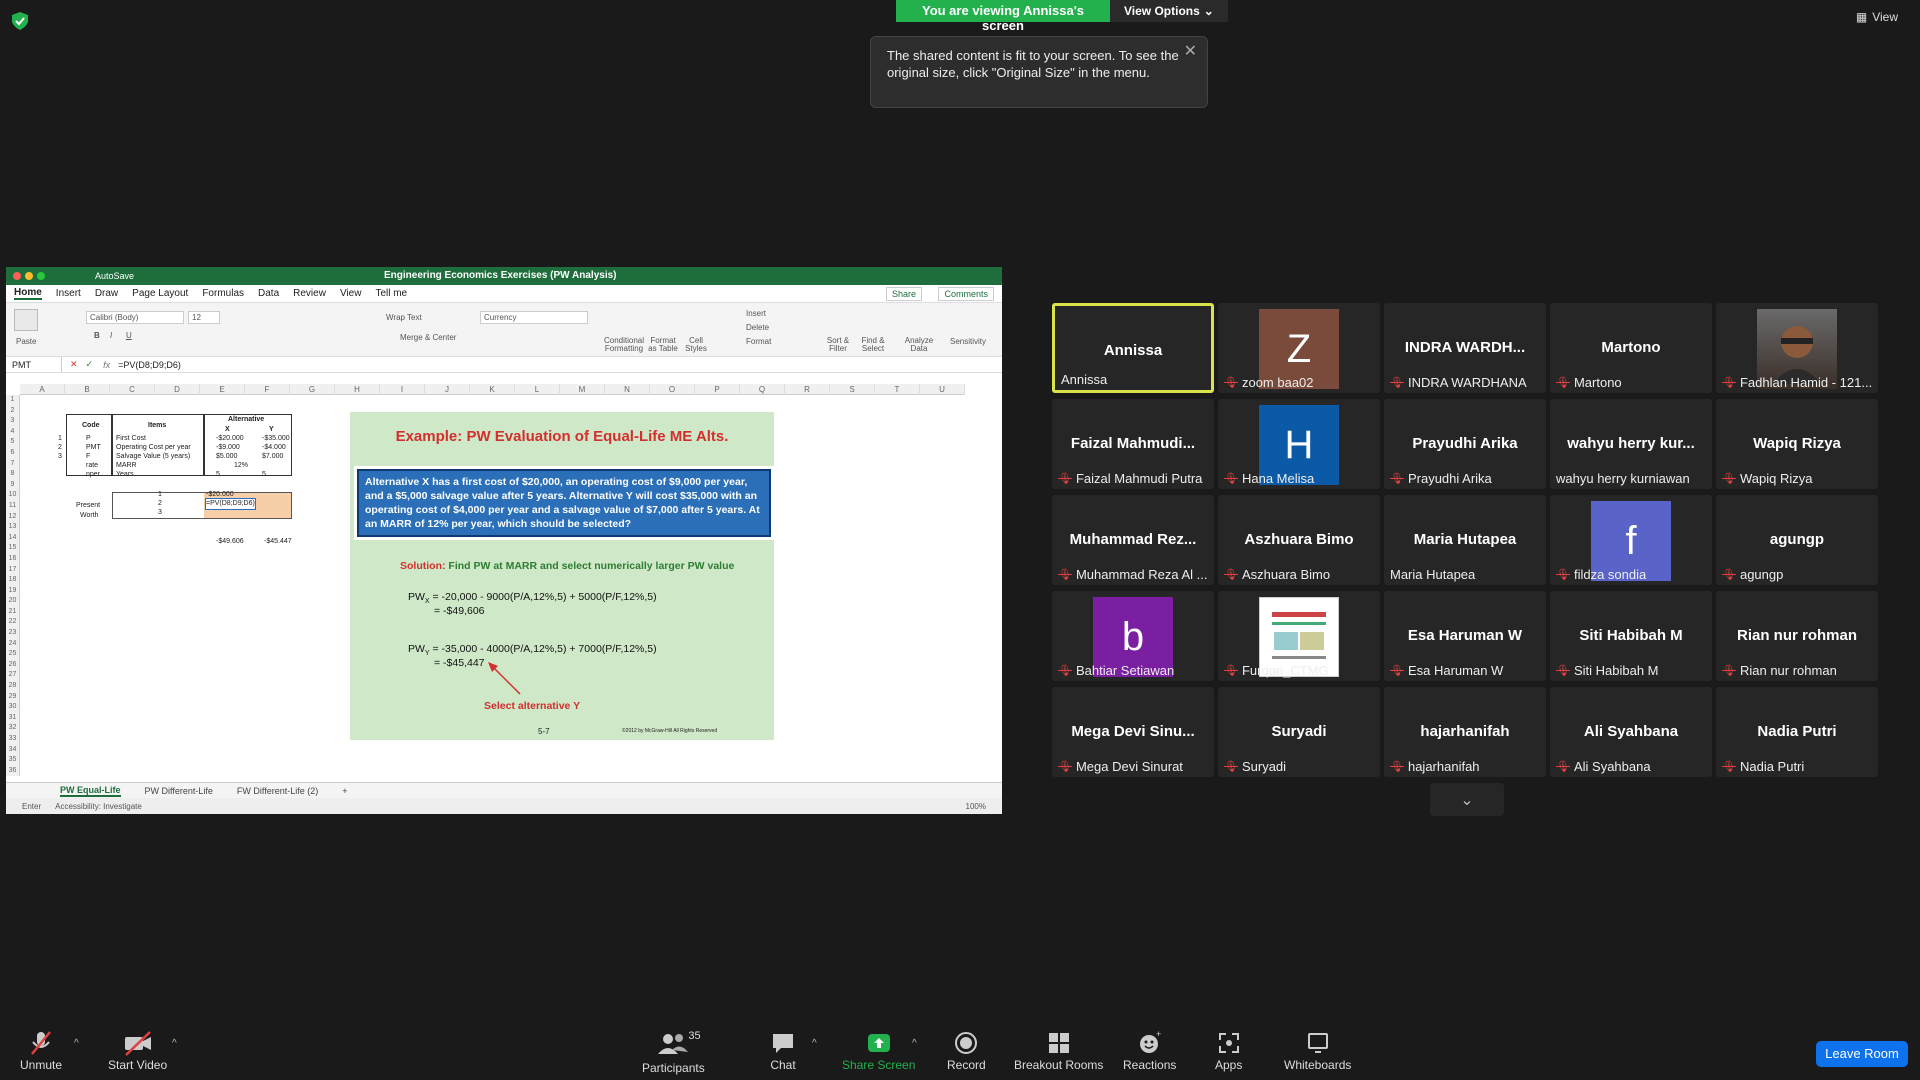 This screenshot has height=1080, width=1920. I want to click on close-icon: ✕, so click(1190, 51).